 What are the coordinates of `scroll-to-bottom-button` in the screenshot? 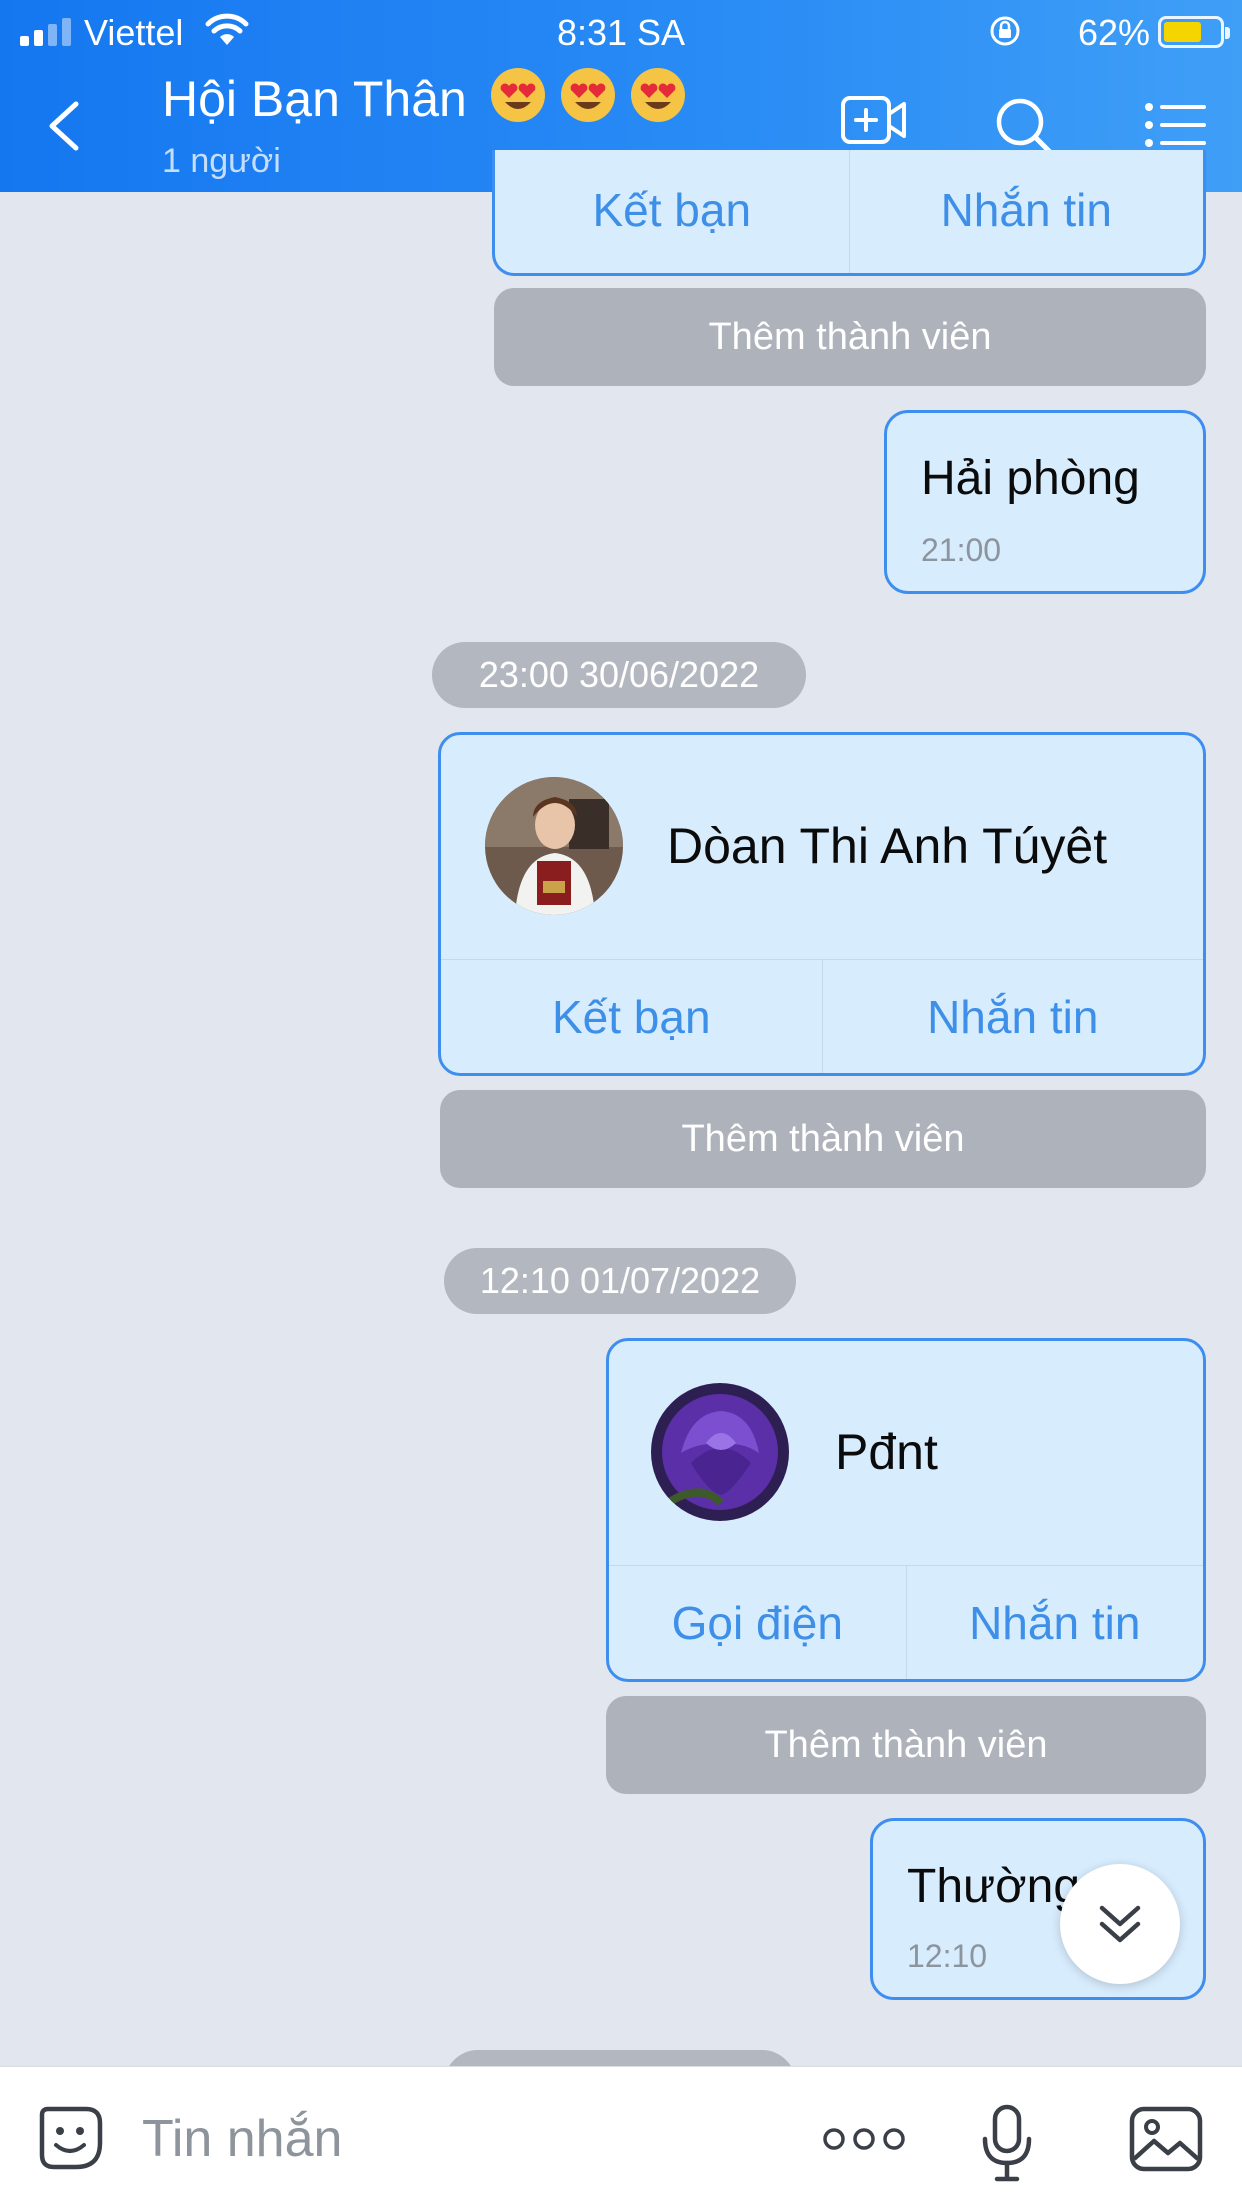 It's located at (1120, 1924).